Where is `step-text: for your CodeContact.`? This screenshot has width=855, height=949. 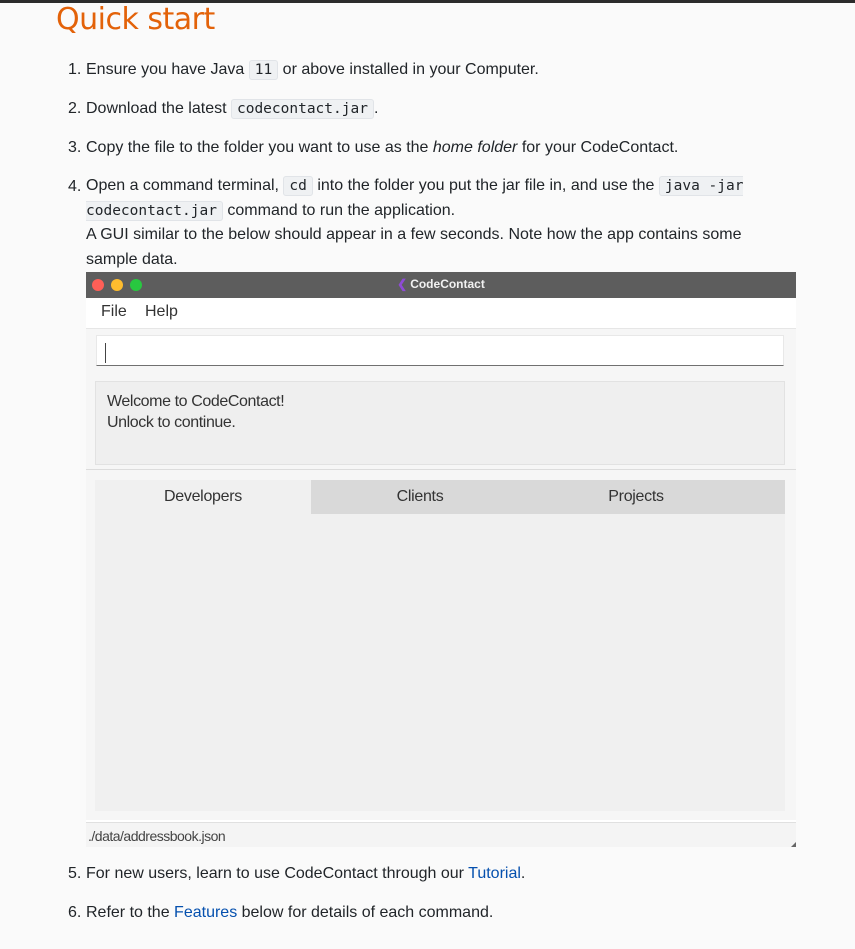
step-text: for your CodeContact. is located at coordinates (598, 147).